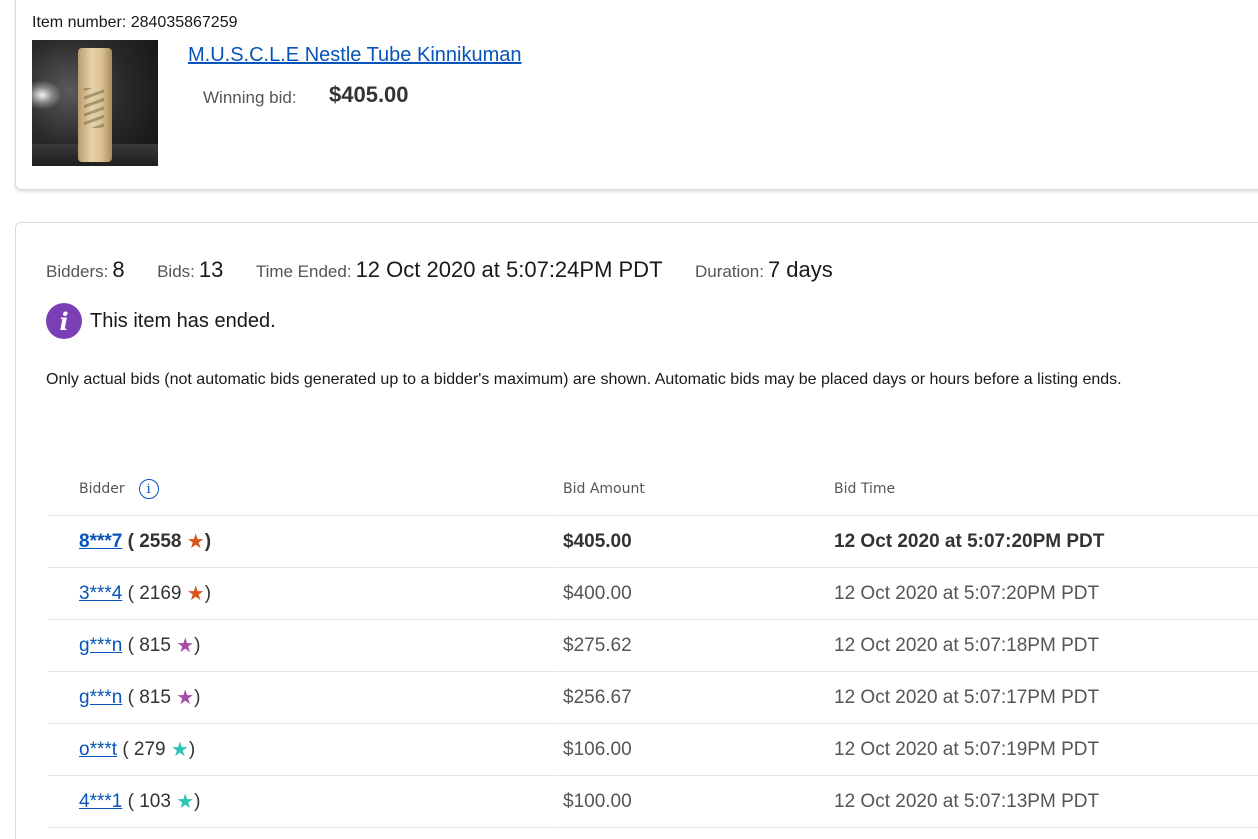 The width and height of the screenshot is (1258, 839). I want to click on bidder-cell: 4***1 ( 103 ★), so click(303, 802).